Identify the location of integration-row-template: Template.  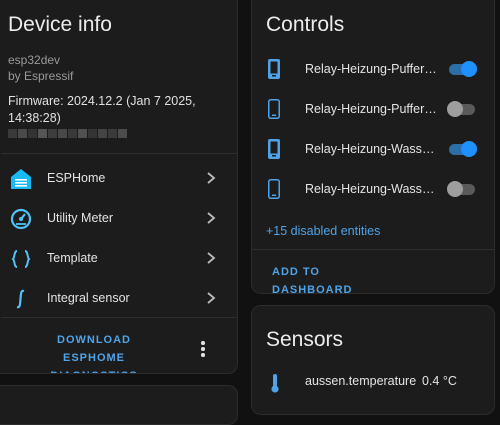
(119, 258).